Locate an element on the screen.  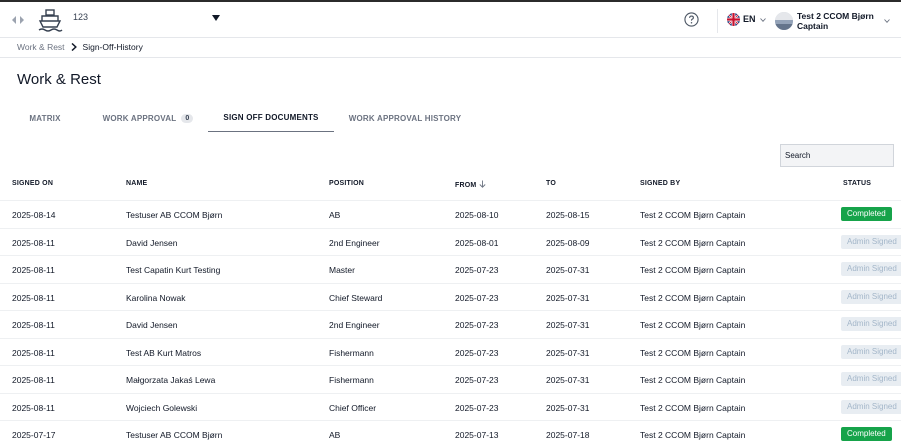
tab-label: WORK APPROVAL HISTORY is located at coordinates (405, 118).